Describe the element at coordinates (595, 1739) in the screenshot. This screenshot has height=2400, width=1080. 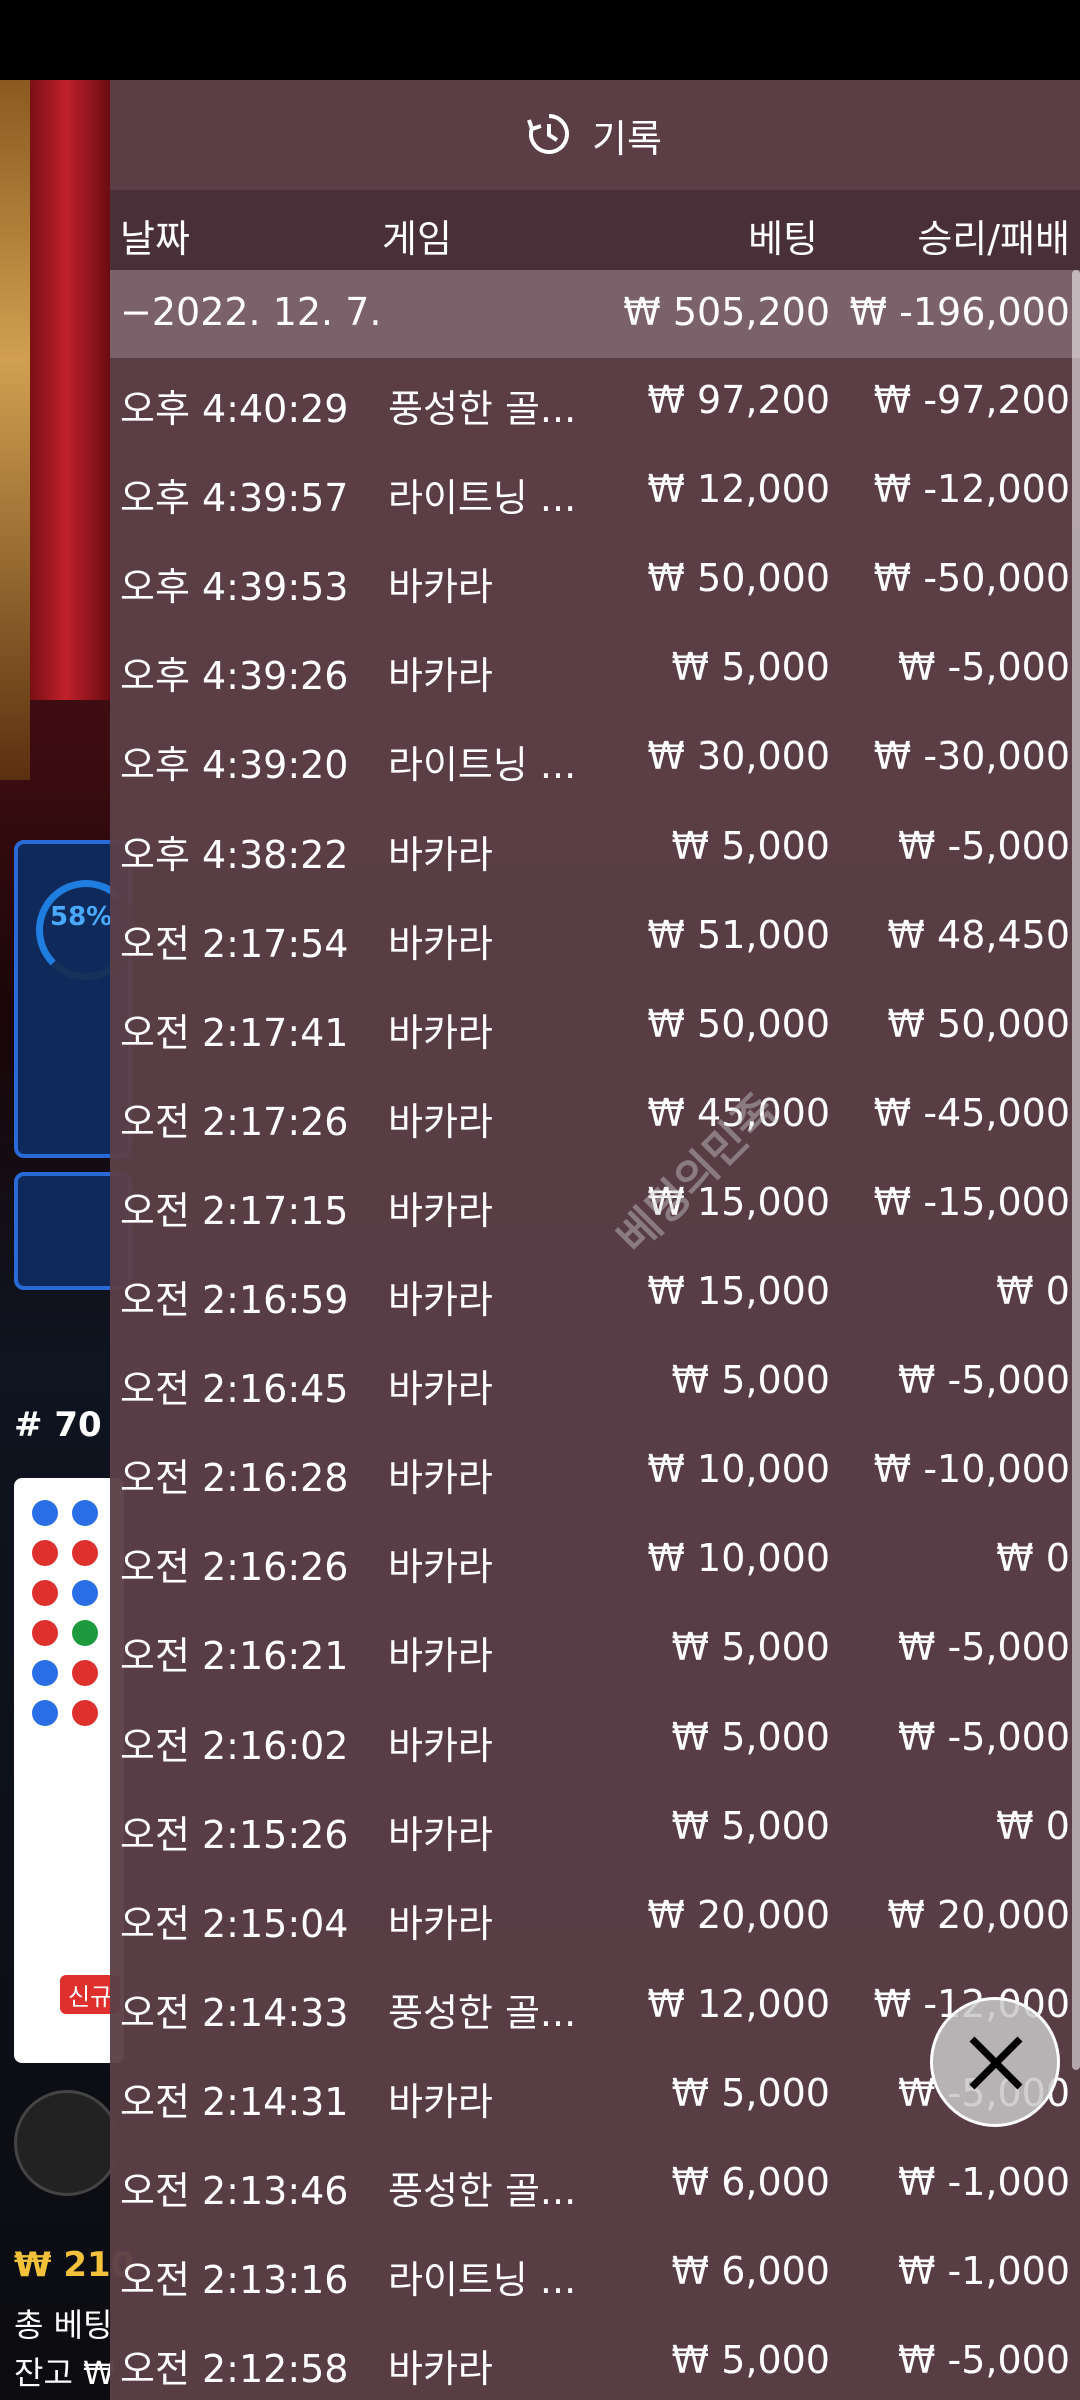
I see `history-row: 오전 2:16:02 바카라 ₩ 5,000 ₩ -5,000` at that location.